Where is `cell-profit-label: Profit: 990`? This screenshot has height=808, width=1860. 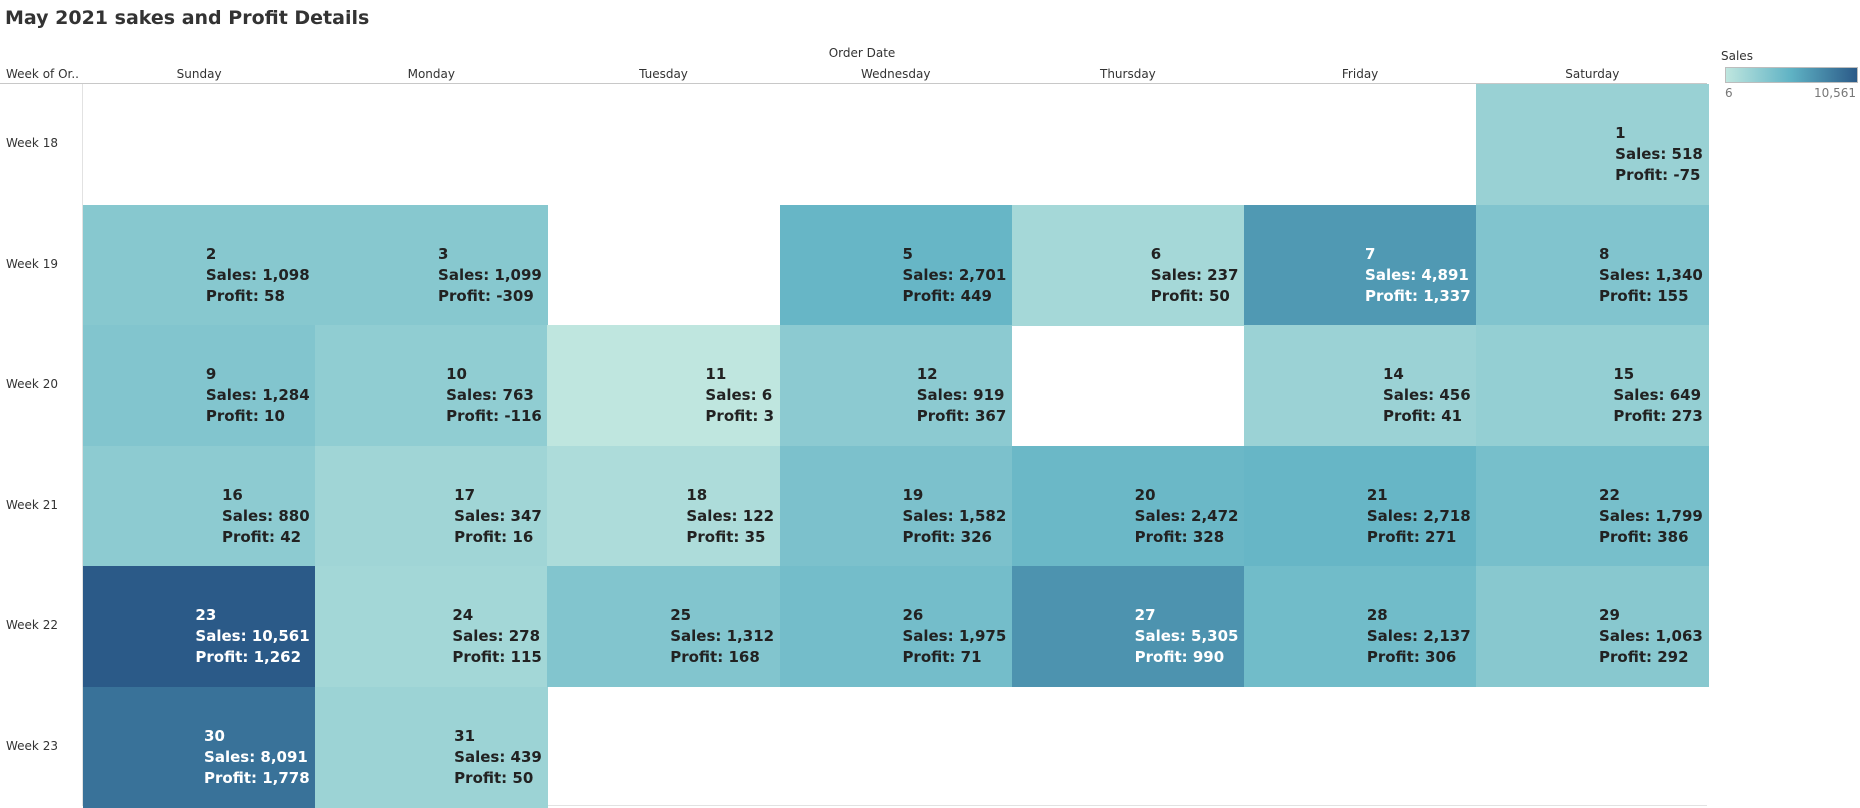
cell-profit-label: Profit: 990 is located at coordinates (1179, 657).